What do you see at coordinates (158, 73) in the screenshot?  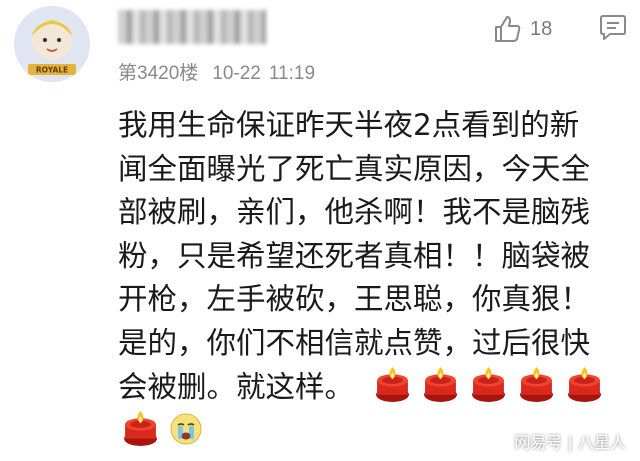 I see `floor-number: 第3420楼` at bounding box center [158, 73].